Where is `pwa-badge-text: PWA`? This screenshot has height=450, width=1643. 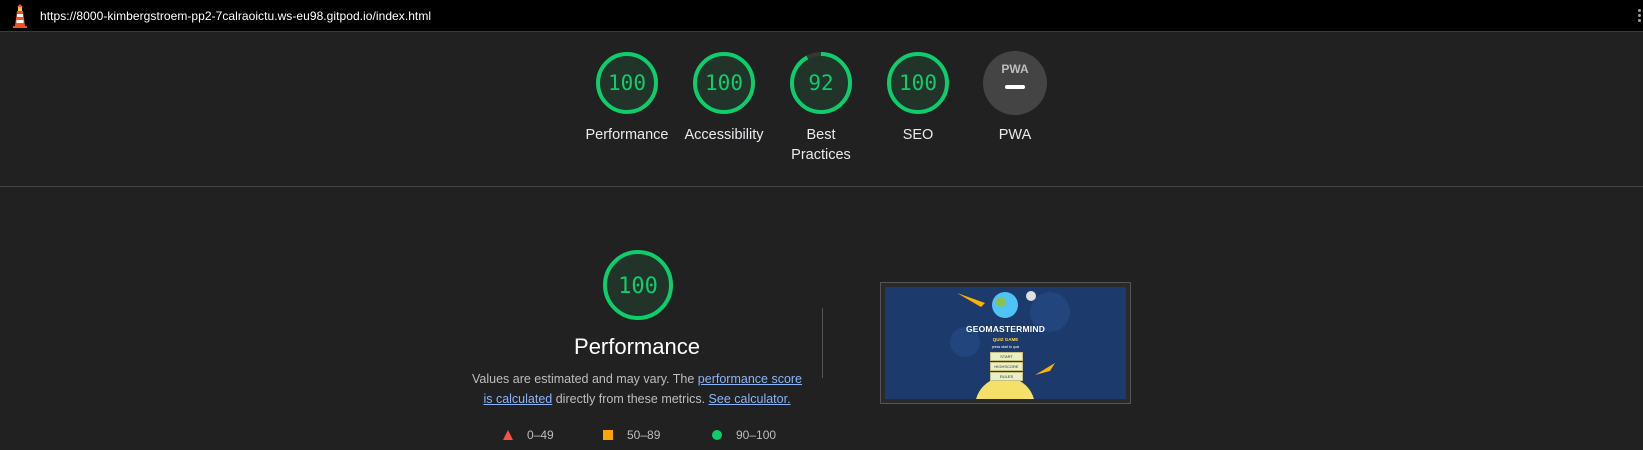 pwa-badge-text: PWA is located at coordinates (1015, 69).